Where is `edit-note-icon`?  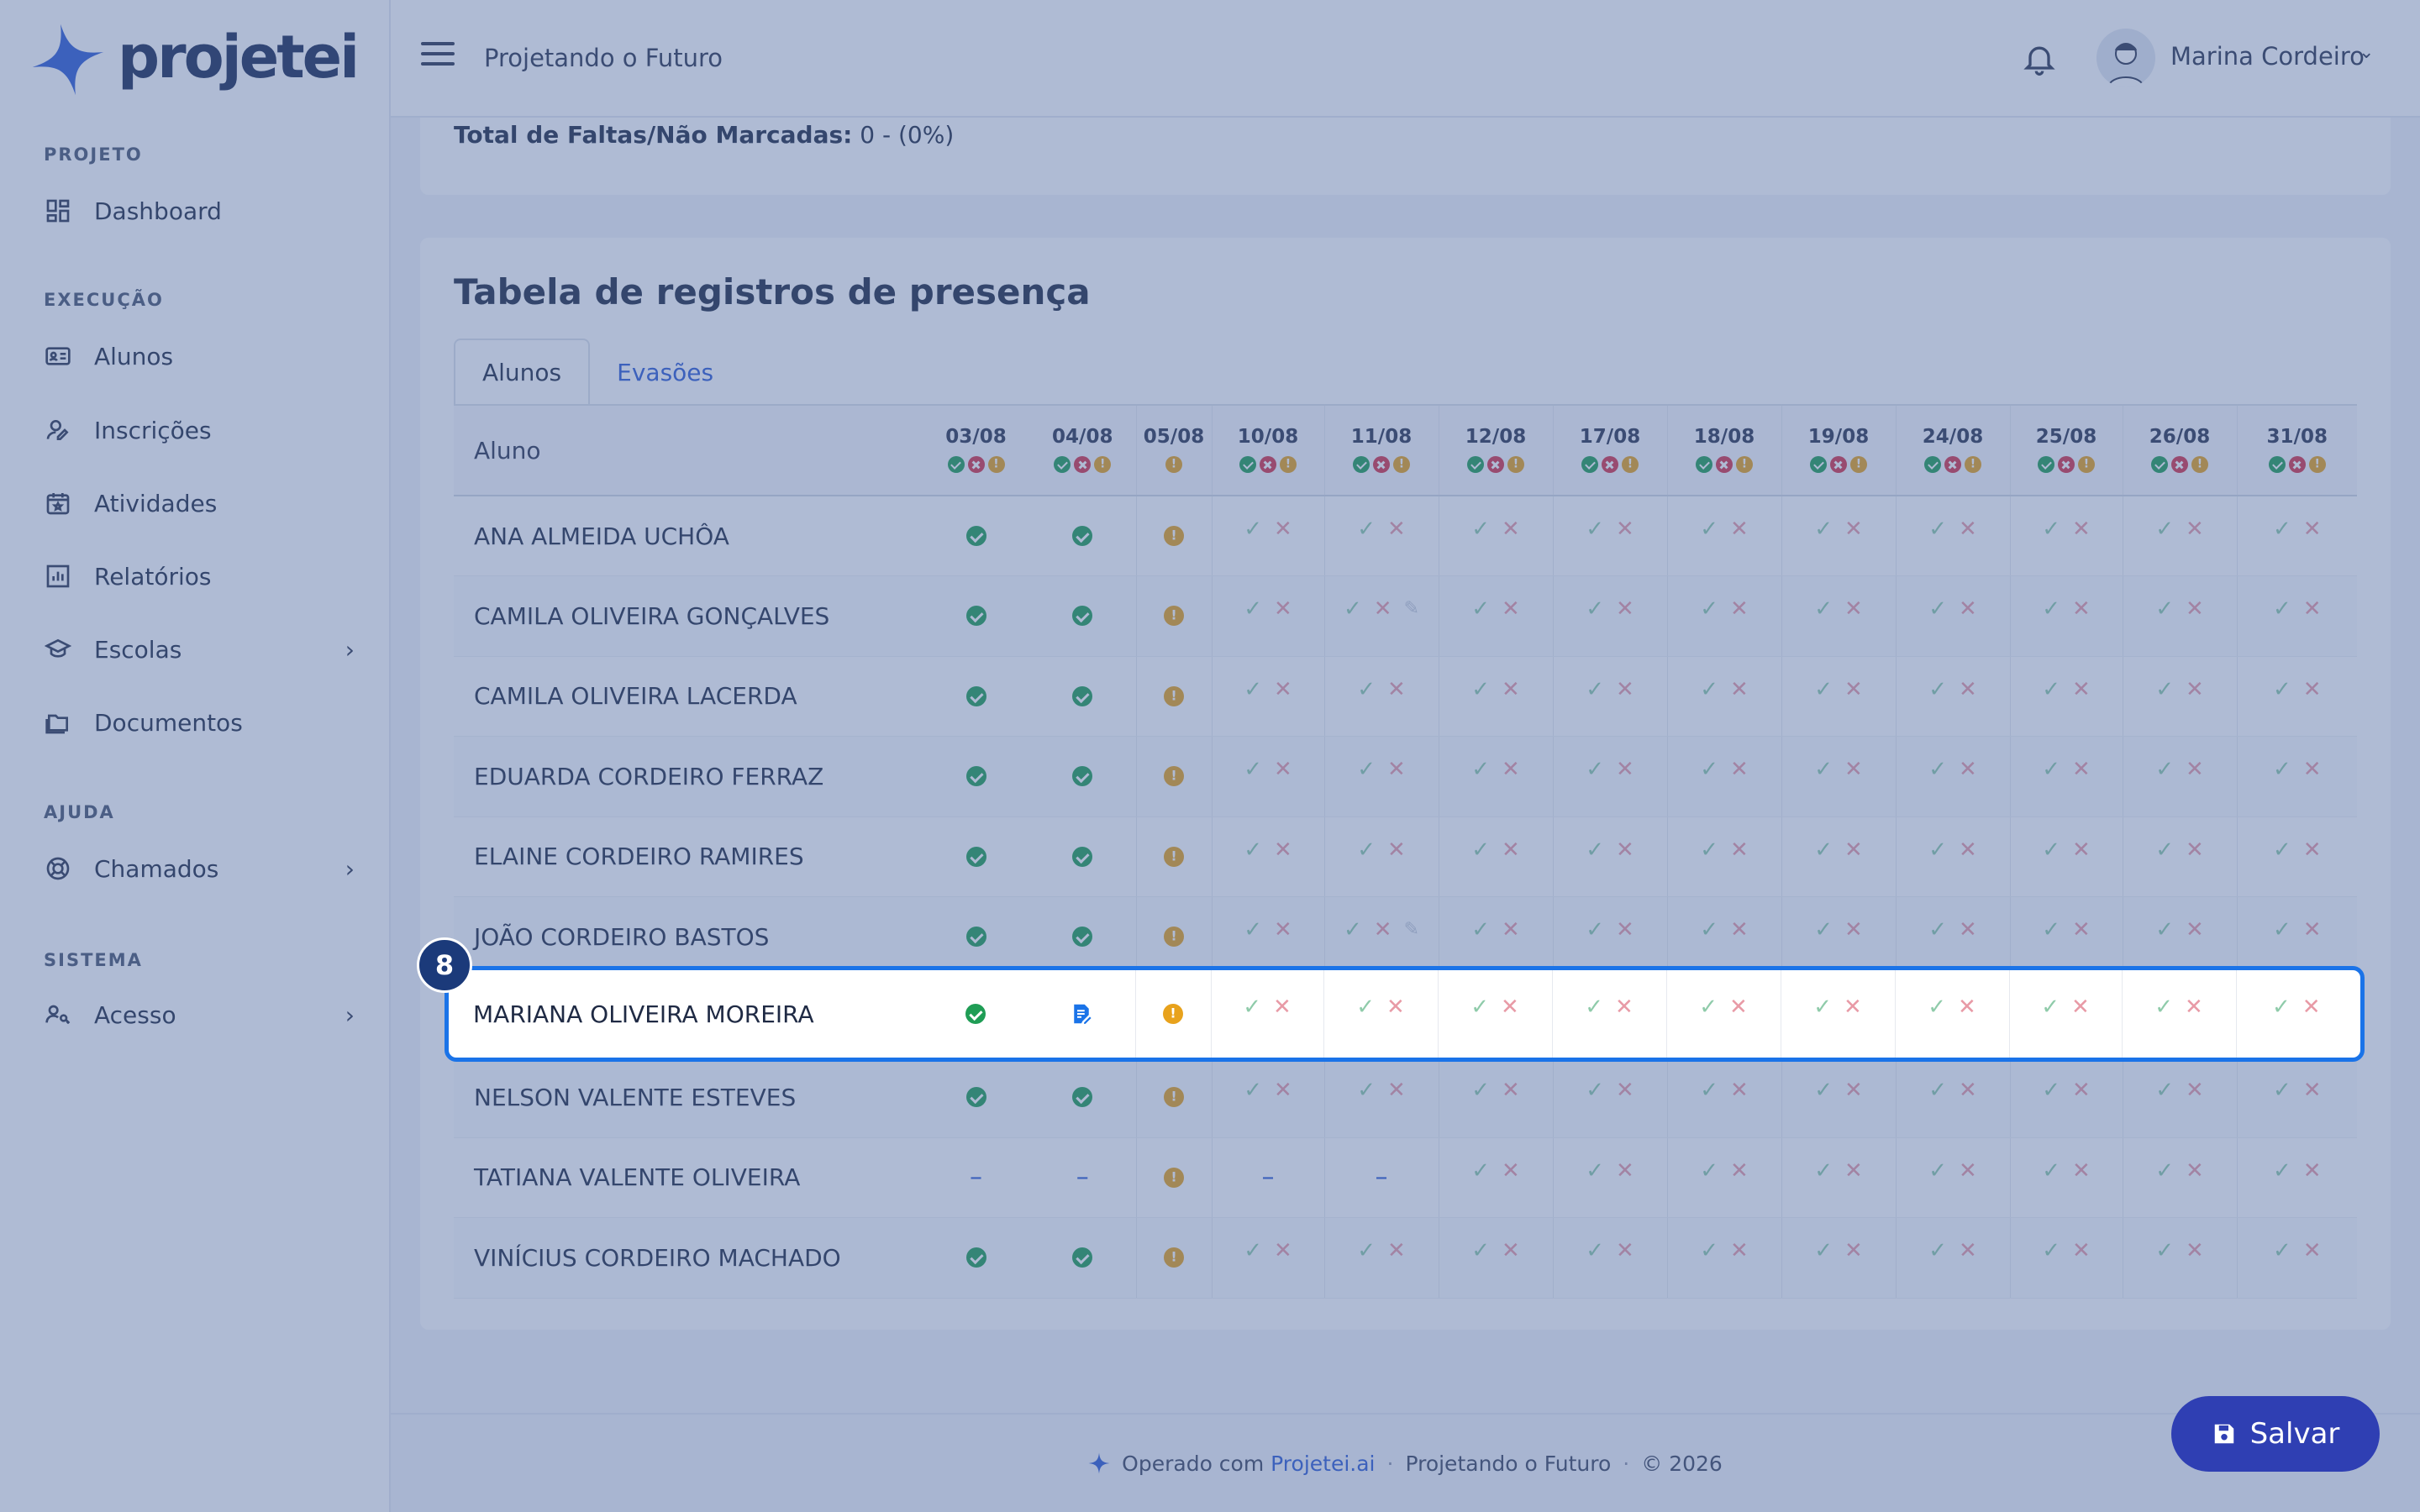
edit-note-icon is located at coordinates (1081, 1013).